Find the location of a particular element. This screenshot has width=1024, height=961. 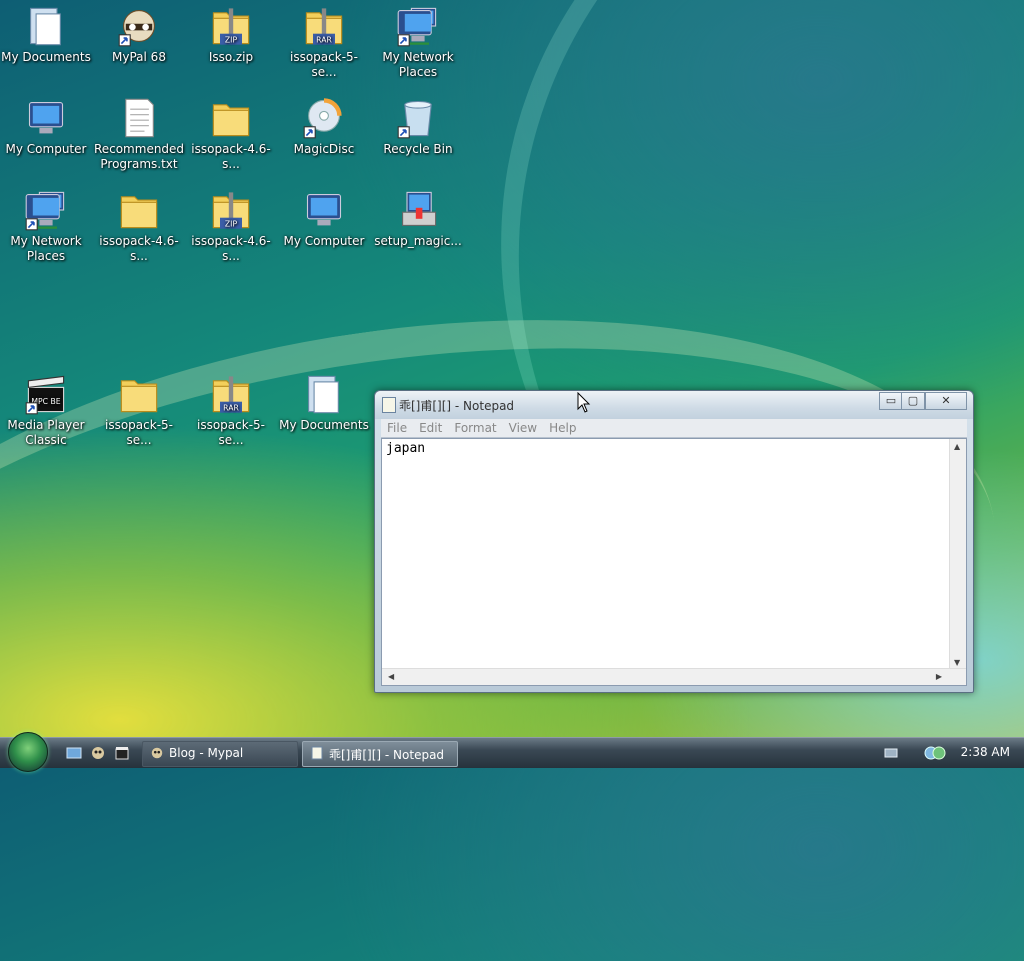

start-button is located at coordinates (28, 752).